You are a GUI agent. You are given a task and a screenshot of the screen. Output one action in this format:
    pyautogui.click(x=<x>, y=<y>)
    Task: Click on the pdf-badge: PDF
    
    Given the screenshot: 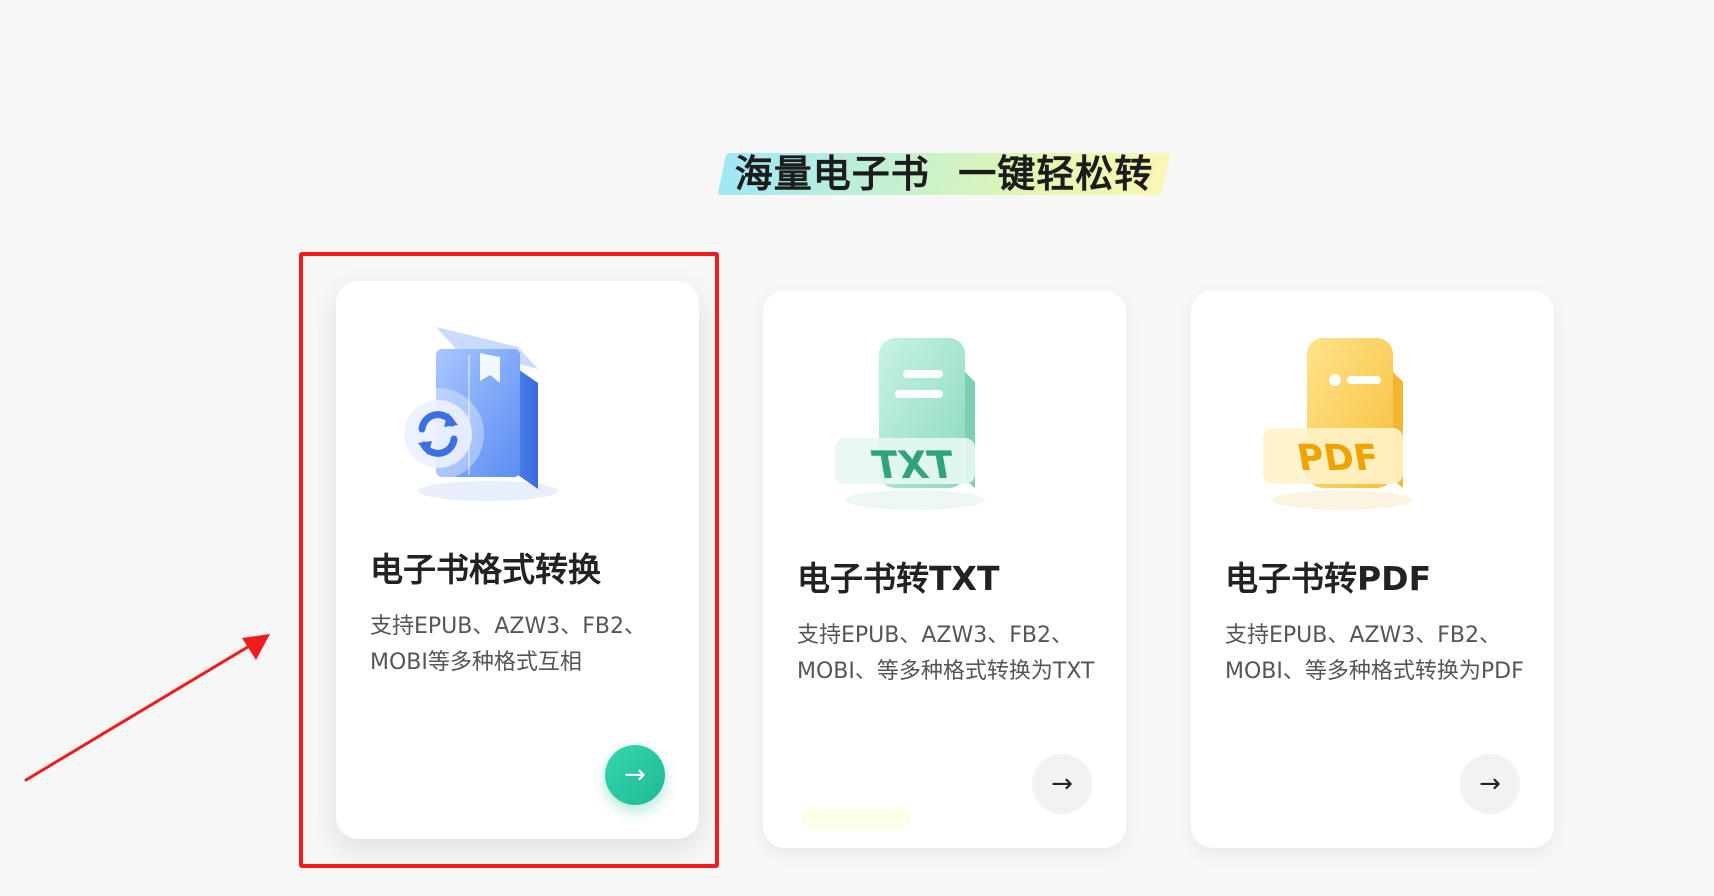 What is the action you would take?
    pyautogui.click(x=1338, y=457)
    